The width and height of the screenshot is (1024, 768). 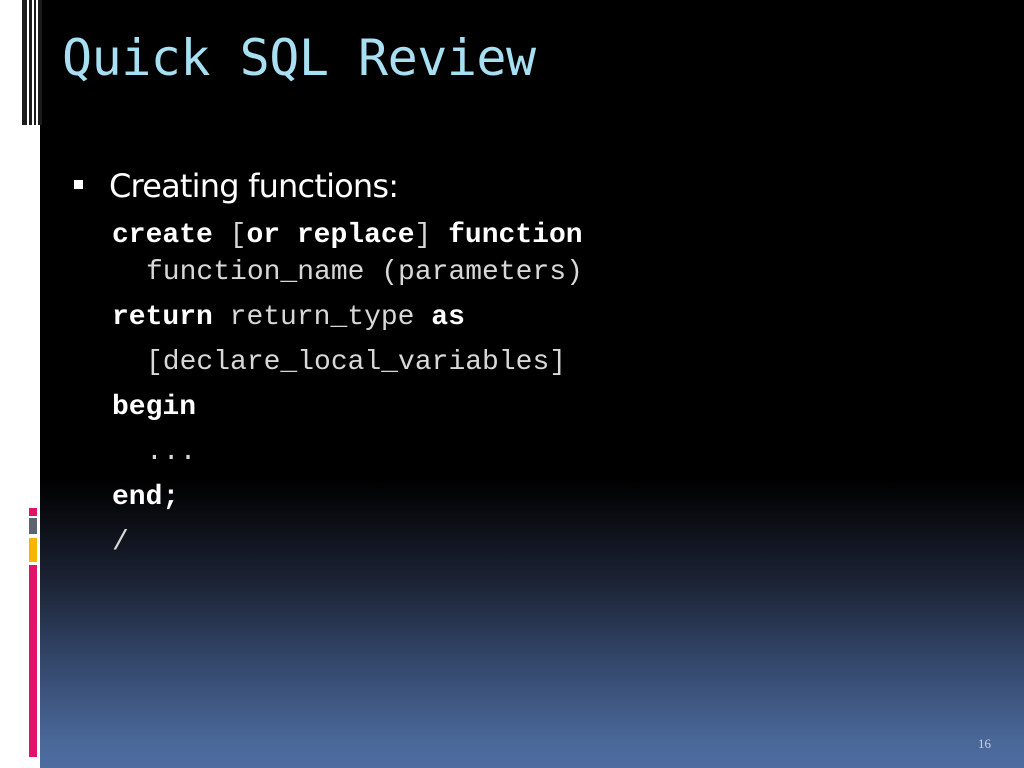 I want to click on keyword-as: as, so click(x=448, y=317).